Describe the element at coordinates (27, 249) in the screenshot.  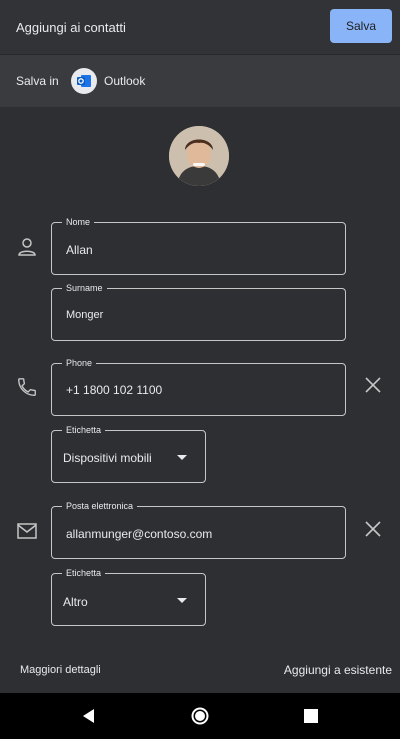
I see `person-icon` at that location.